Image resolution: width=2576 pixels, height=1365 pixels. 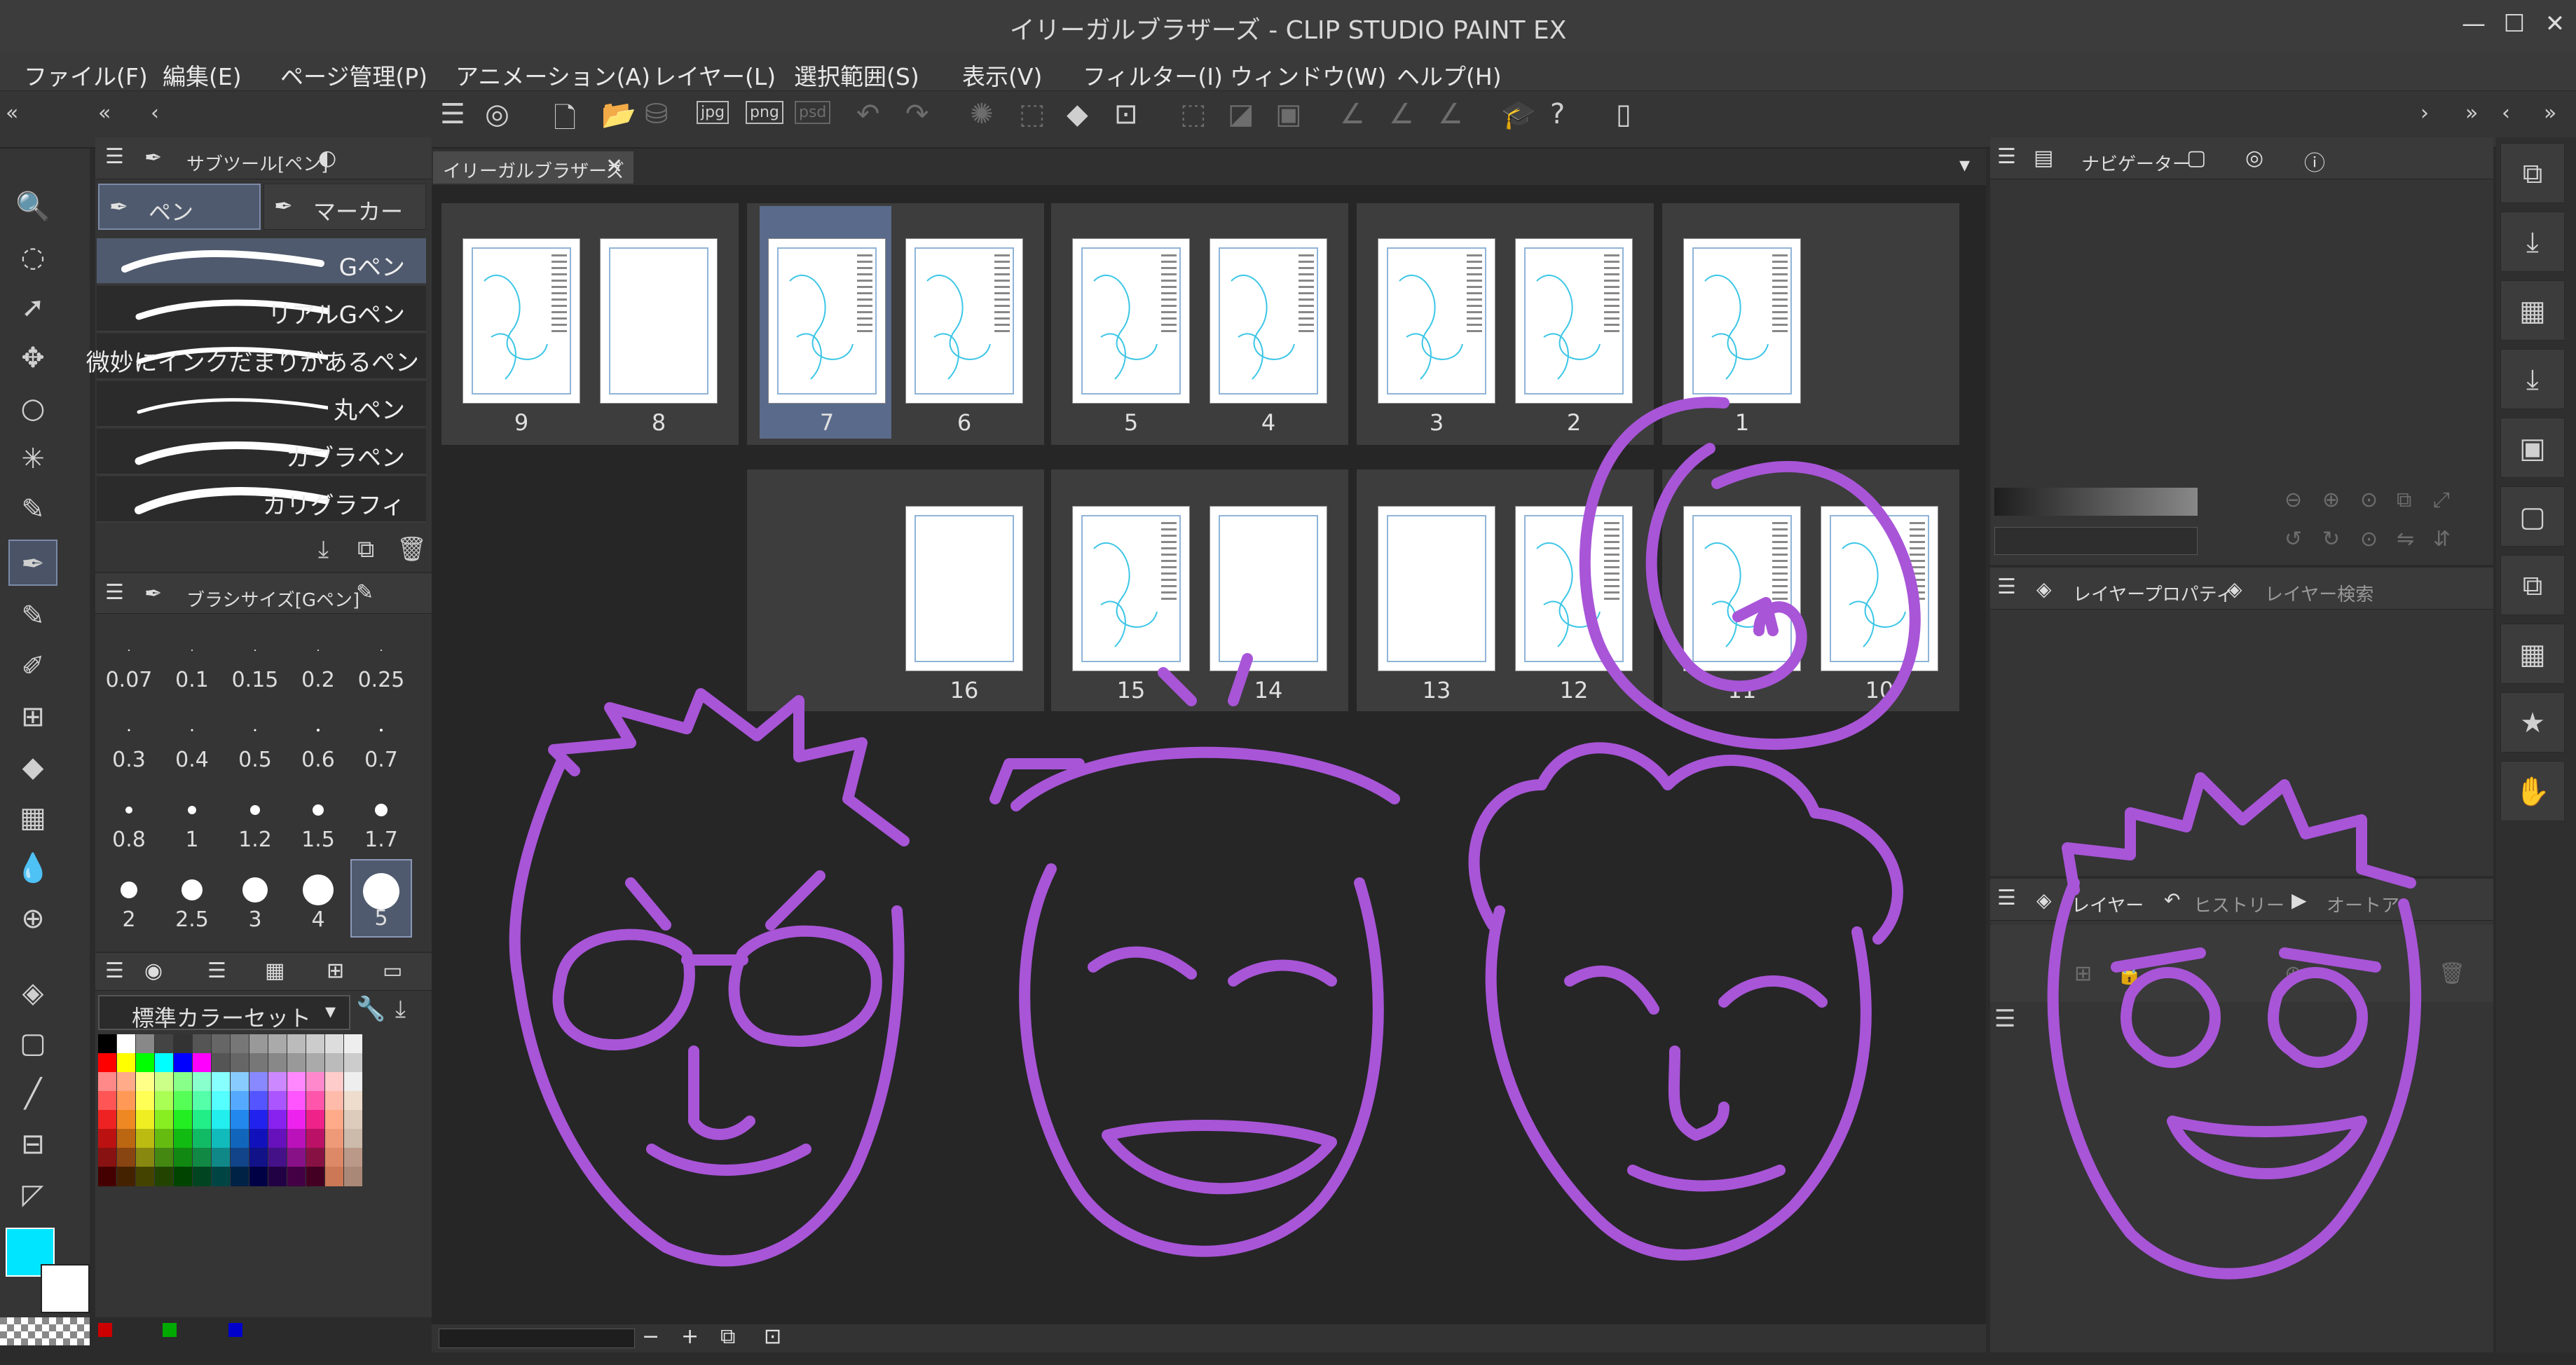 What do you see at coordinates (2235, 1079) in the screenshot?
I see `face4-outline` at bounding box center [2235, 1079].